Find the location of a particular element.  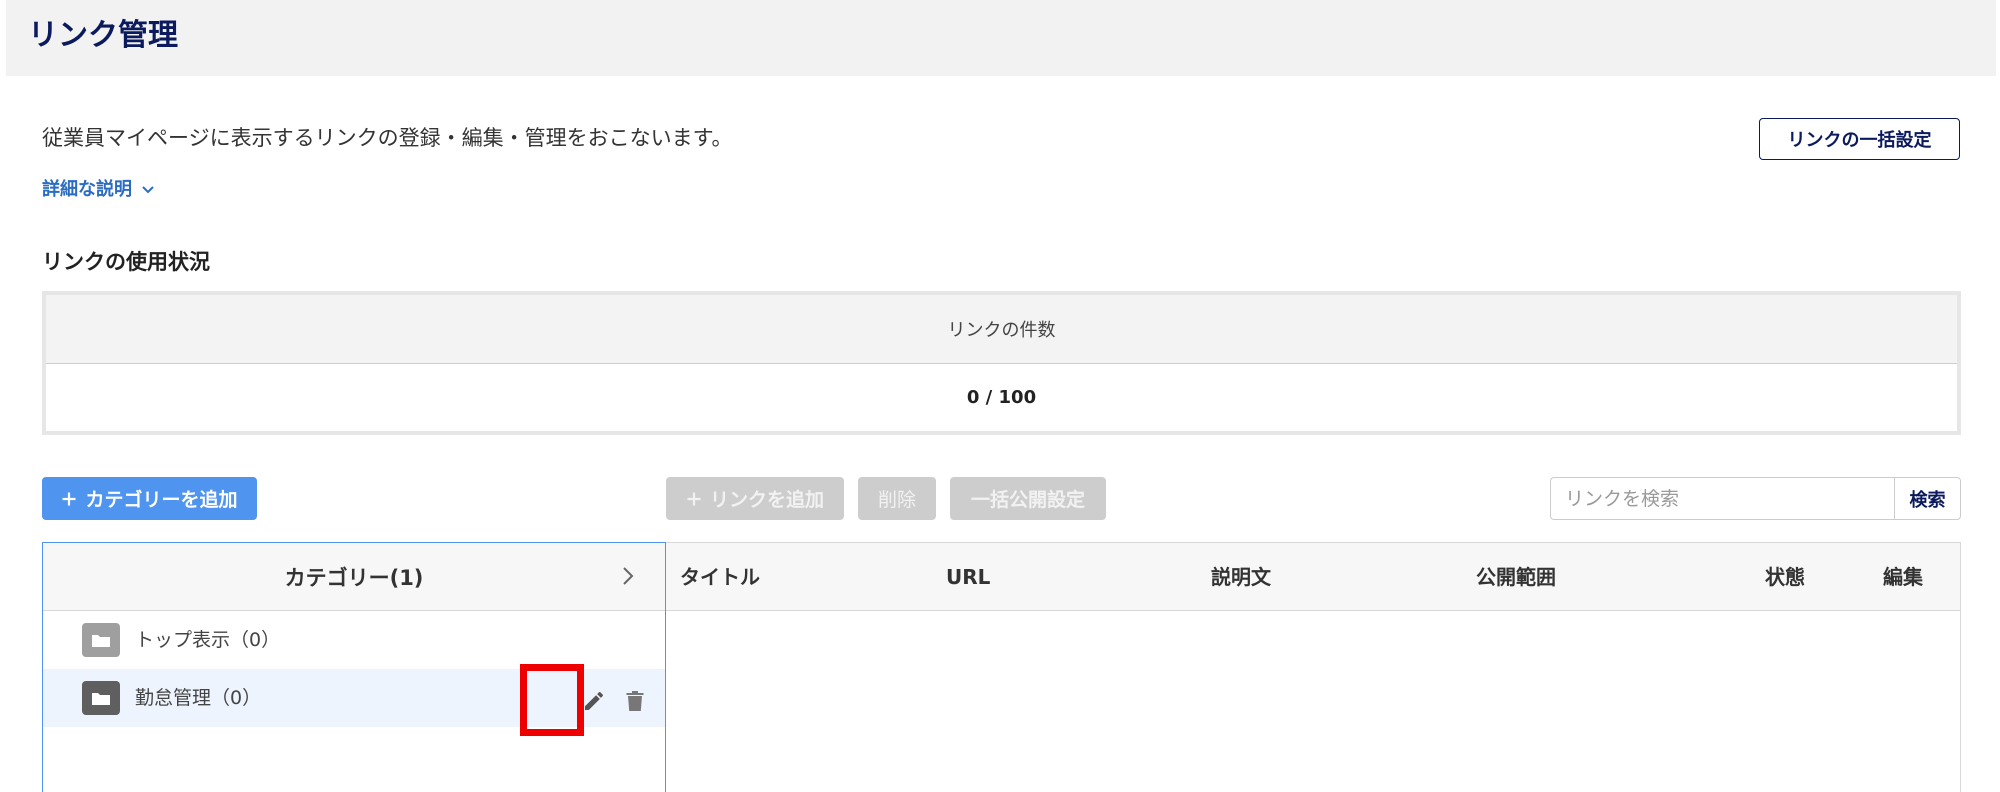

column-header-edit: 編集 is located at coordinates (1903, 577).